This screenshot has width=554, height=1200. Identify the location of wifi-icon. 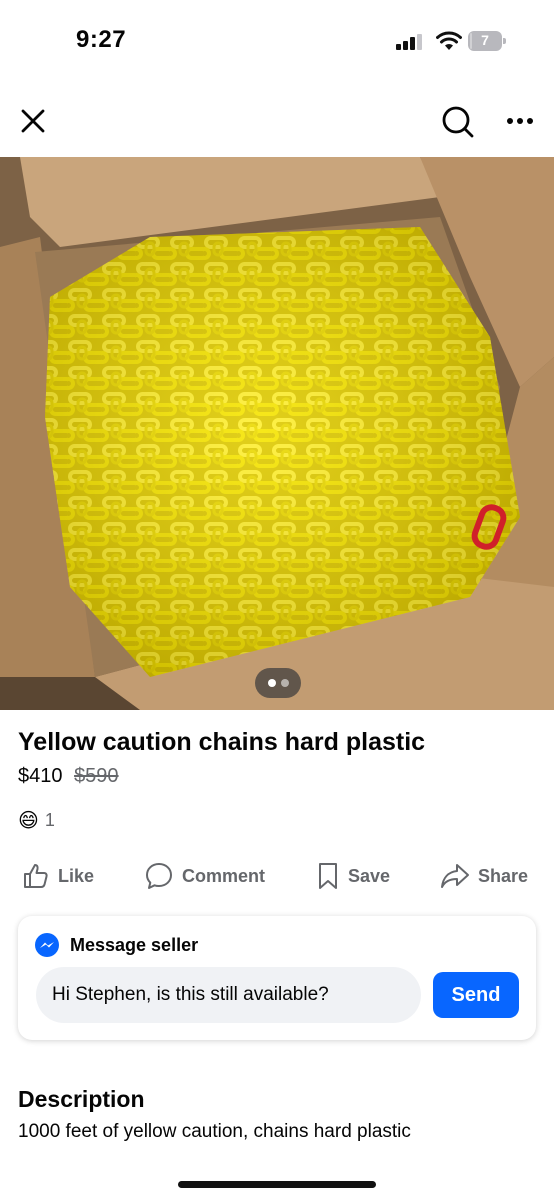
(449, 40).